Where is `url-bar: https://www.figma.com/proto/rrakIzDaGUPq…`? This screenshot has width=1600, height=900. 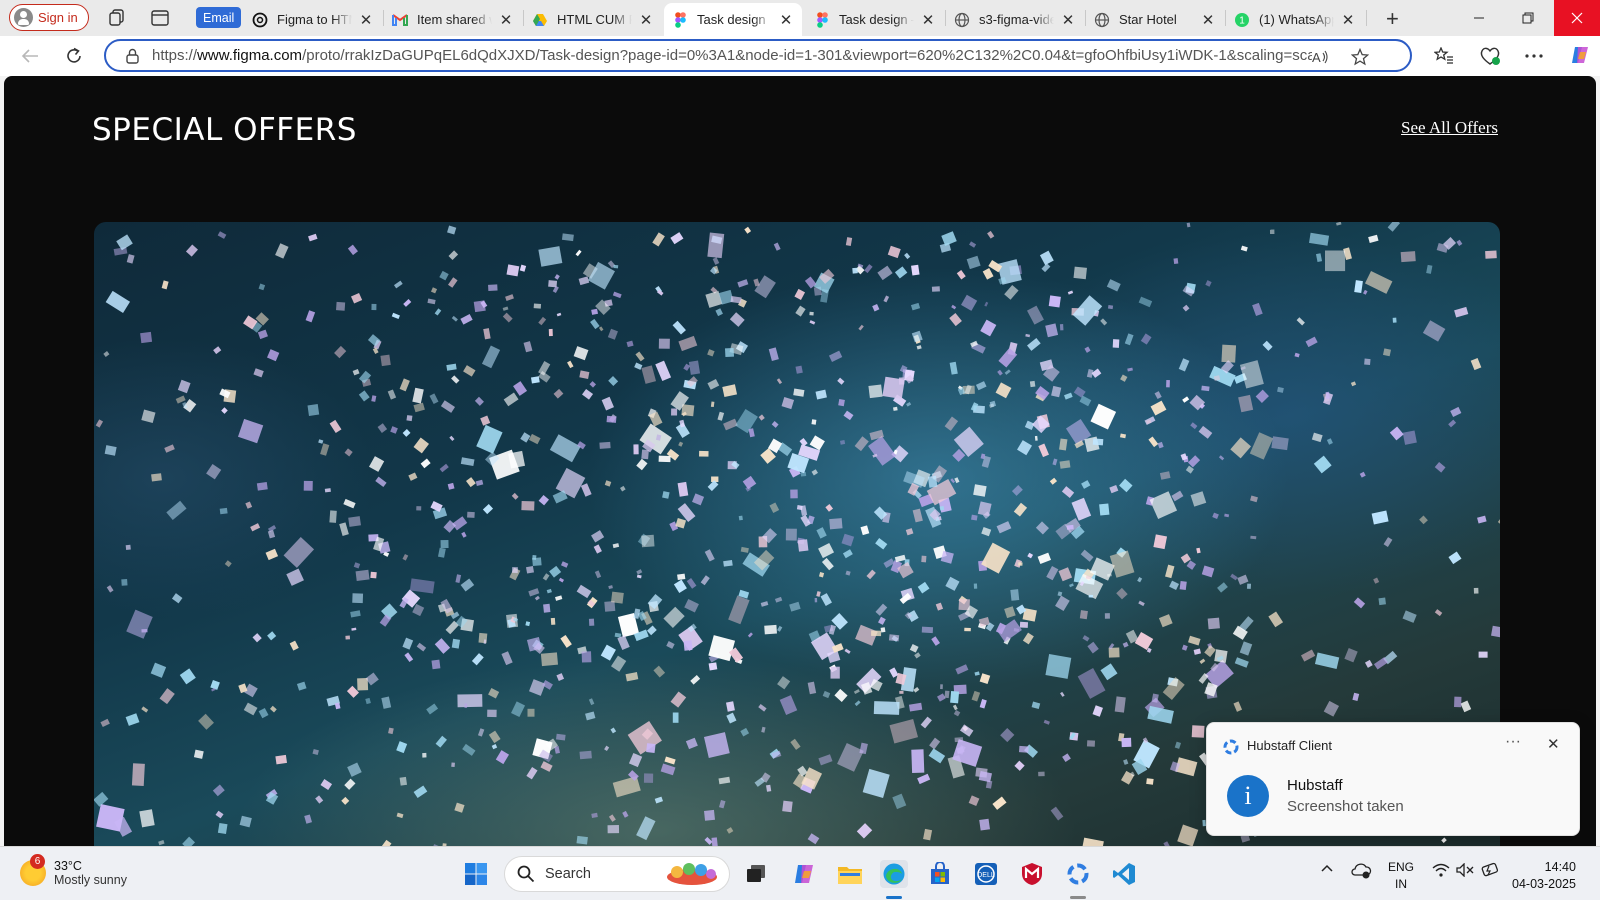 url-bar: https://www.figma.com/proto/rrakIzDaGUPq… is located at coordinates (758, 55).